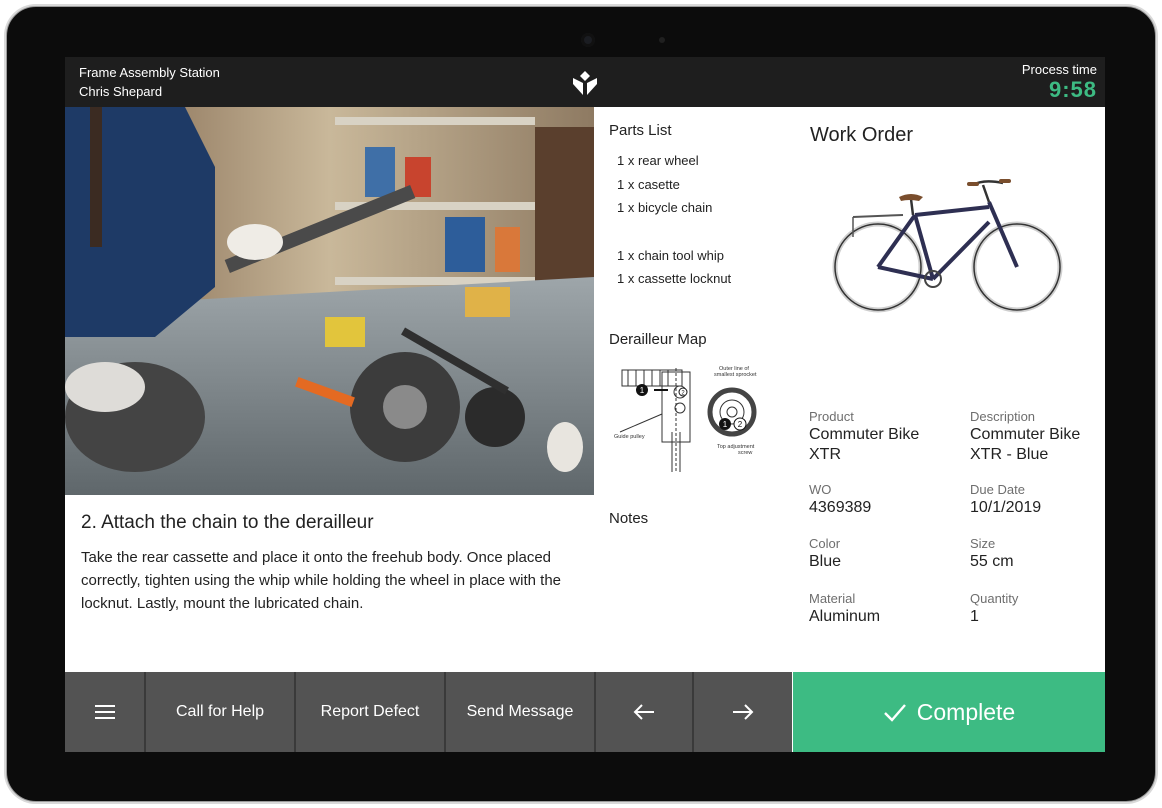  Describe the element at coordinates (820, 489) in the screenshot. I see `field-label: WO` at that location.